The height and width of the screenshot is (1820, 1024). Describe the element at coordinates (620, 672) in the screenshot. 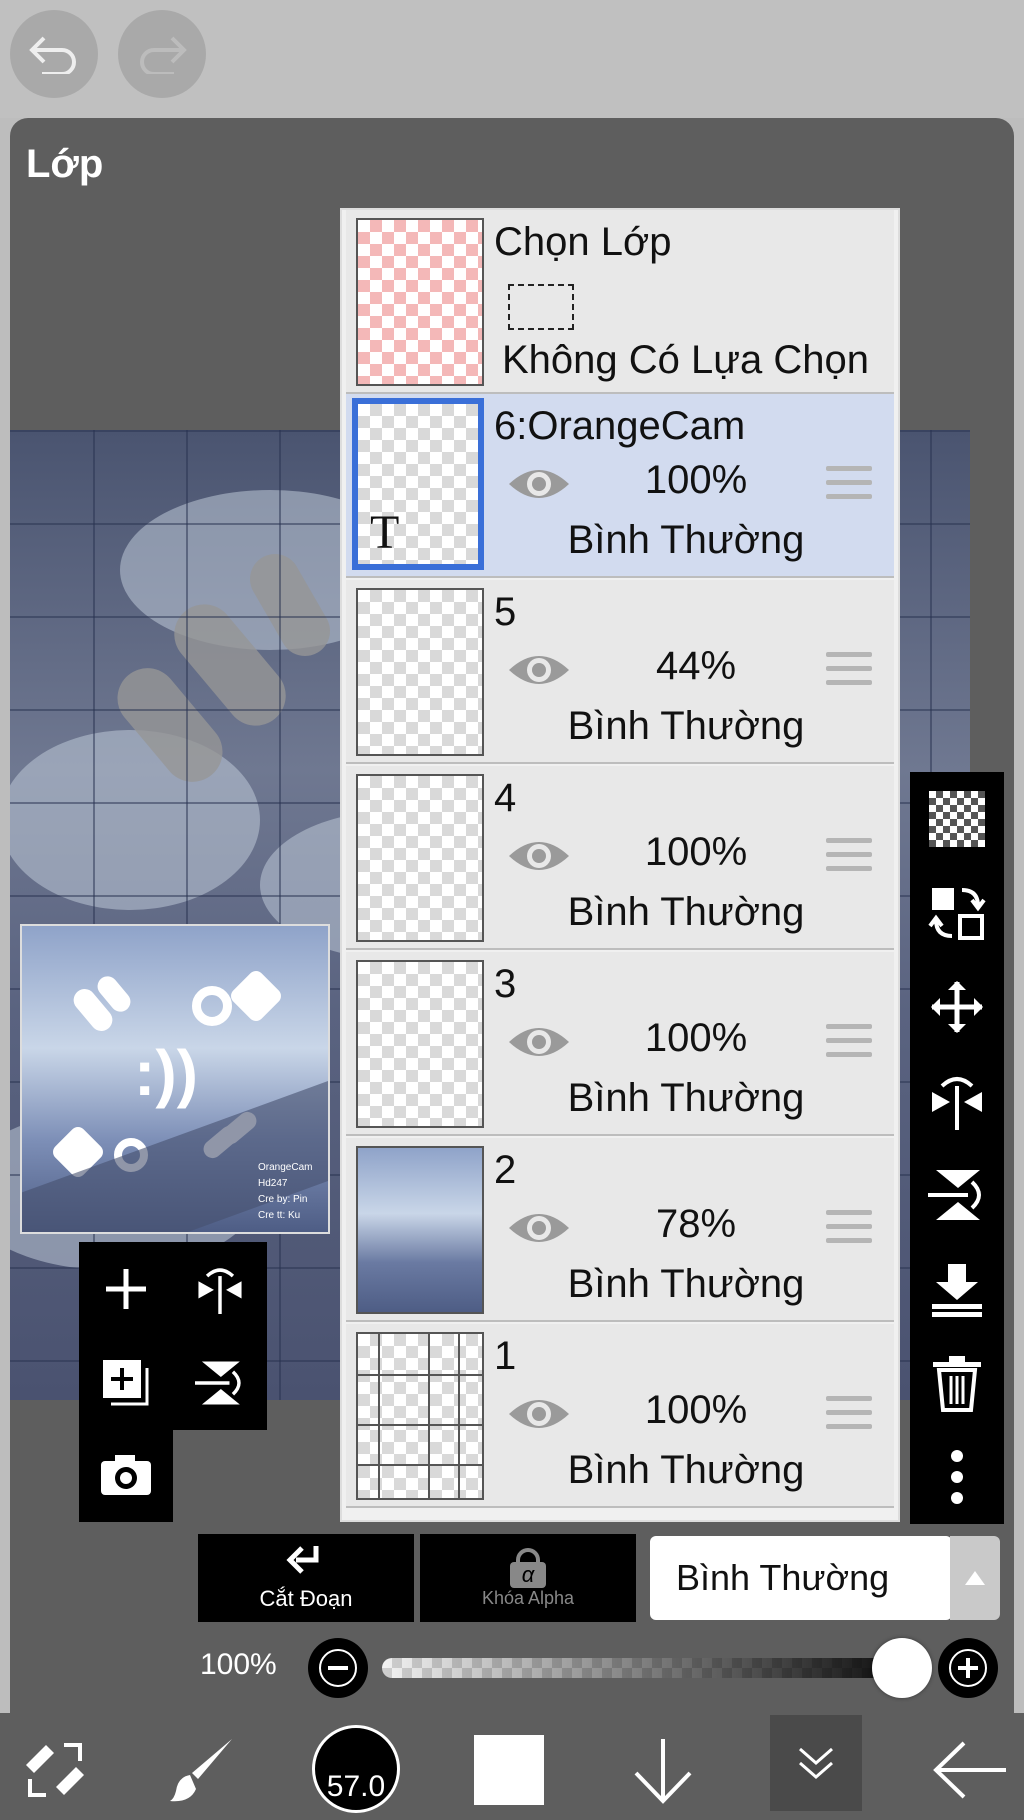

I see `layer-row-5: 5 44% Bình Thường` at that location.